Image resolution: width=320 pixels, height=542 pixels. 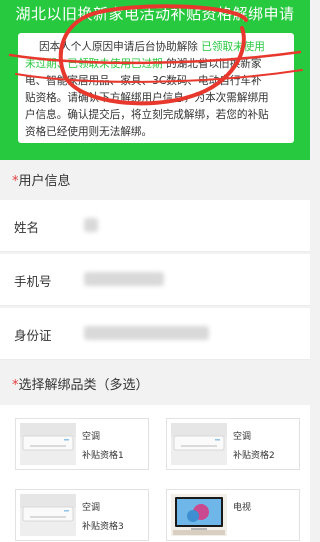 What do you see at coordinates (83, 385) in the screenshot?
I see `category-title: 选择解绑品类（多选）` at bounding box center [83, 385].